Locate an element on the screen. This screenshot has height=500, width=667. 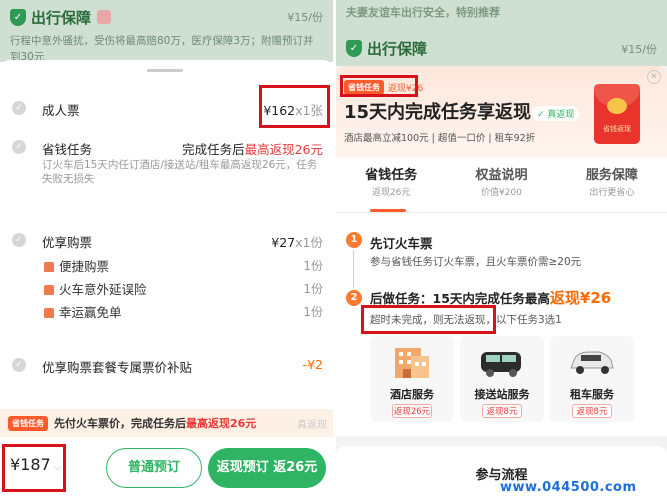
preferred-price: ¥27x1份 is located at coordinates (297, 242).